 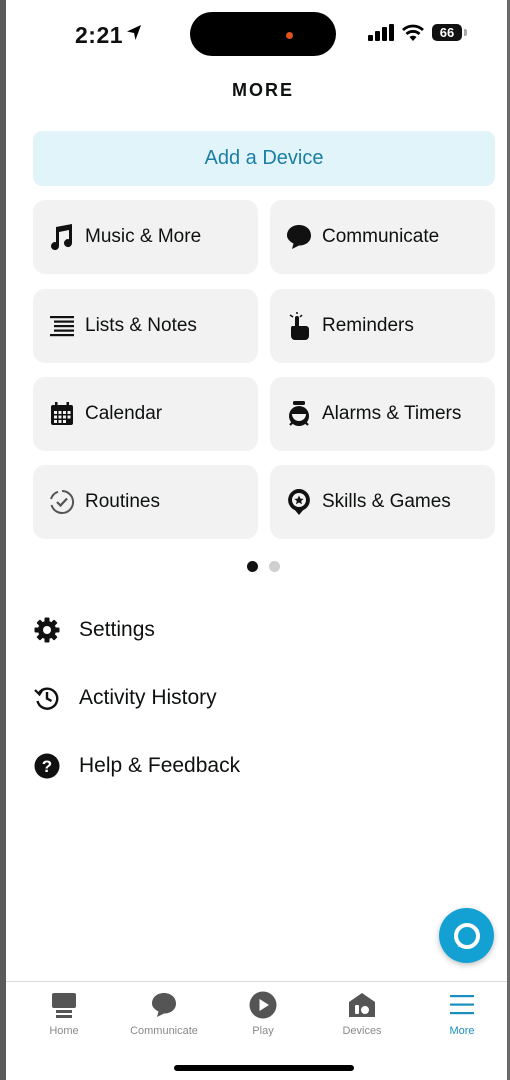 I want to click on tile-reminders: Reminders, so click(x=382, y=326).